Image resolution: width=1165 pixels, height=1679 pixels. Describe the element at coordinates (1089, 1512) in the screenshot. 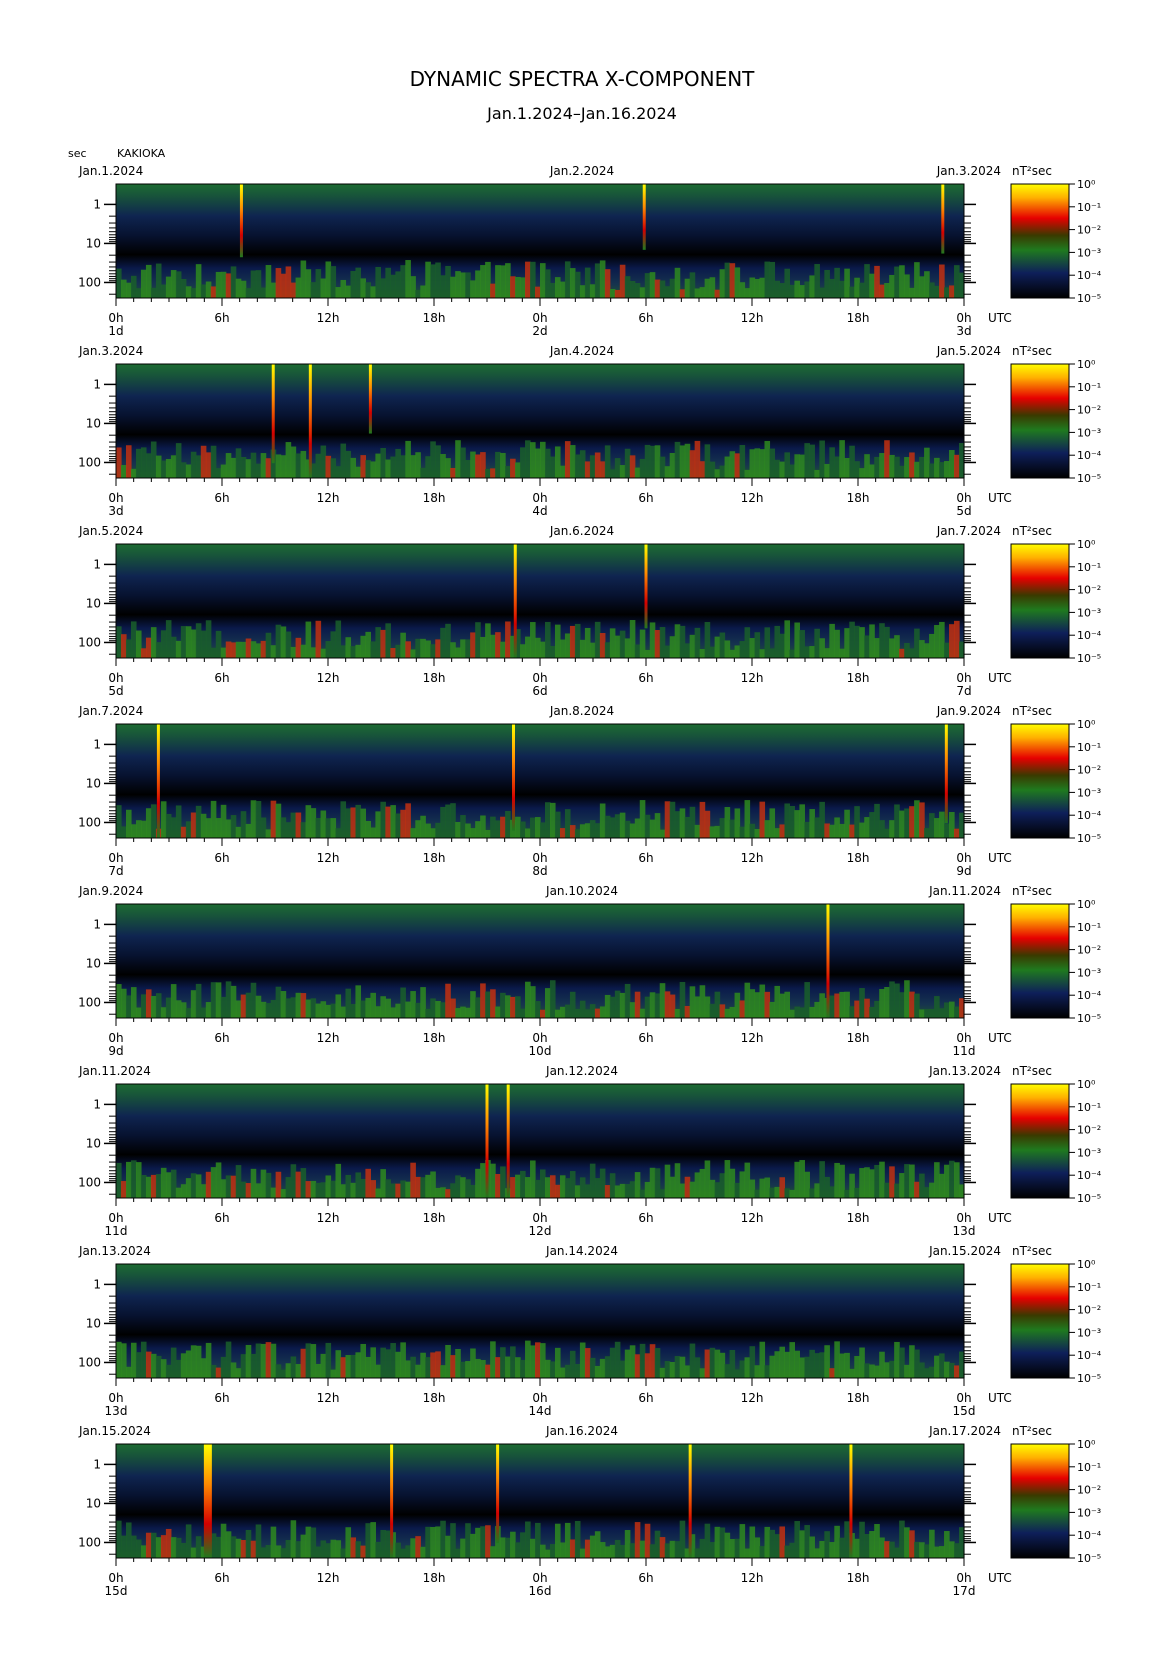

I see `colorbar-tick-label: 10⁻³` at that location.